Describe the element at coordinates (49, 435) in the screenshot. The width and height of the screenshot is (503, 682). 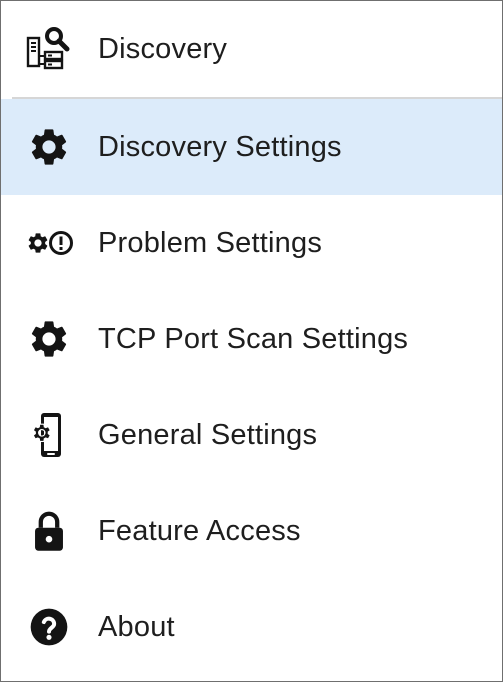
I see `device-gear-icon` at that location.